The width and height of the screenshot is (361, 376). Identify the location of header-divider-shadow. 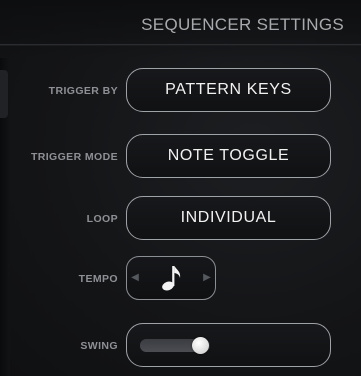
(180, 45).